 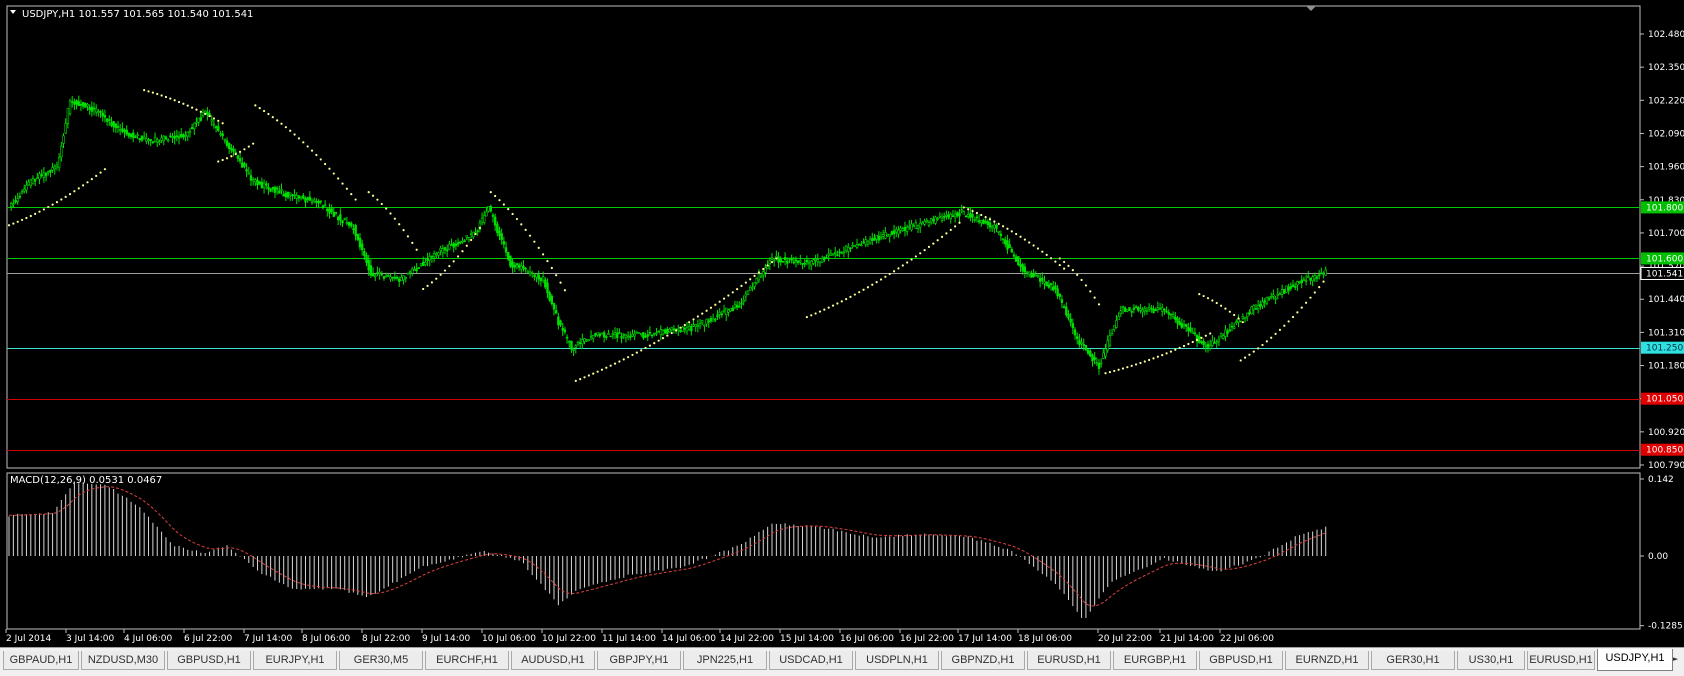 What do you see at coordinates (1666, 367) in the screenshot?
I see `price-axis-label: 101.180` at bounding box center [1666, 367].